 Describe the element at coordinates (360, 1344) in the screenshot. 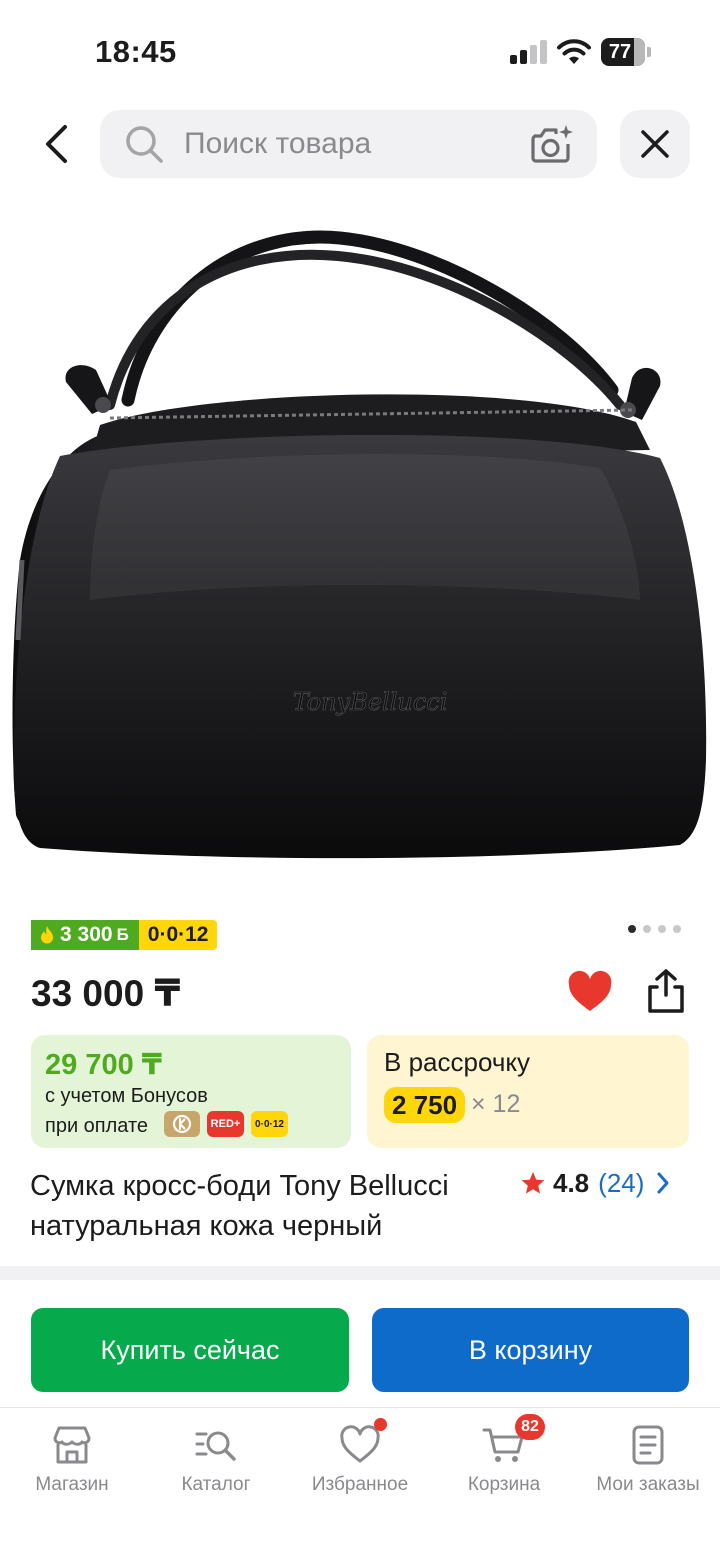

I see `purchase-actions: Купить сейчас В корзину` at that location.